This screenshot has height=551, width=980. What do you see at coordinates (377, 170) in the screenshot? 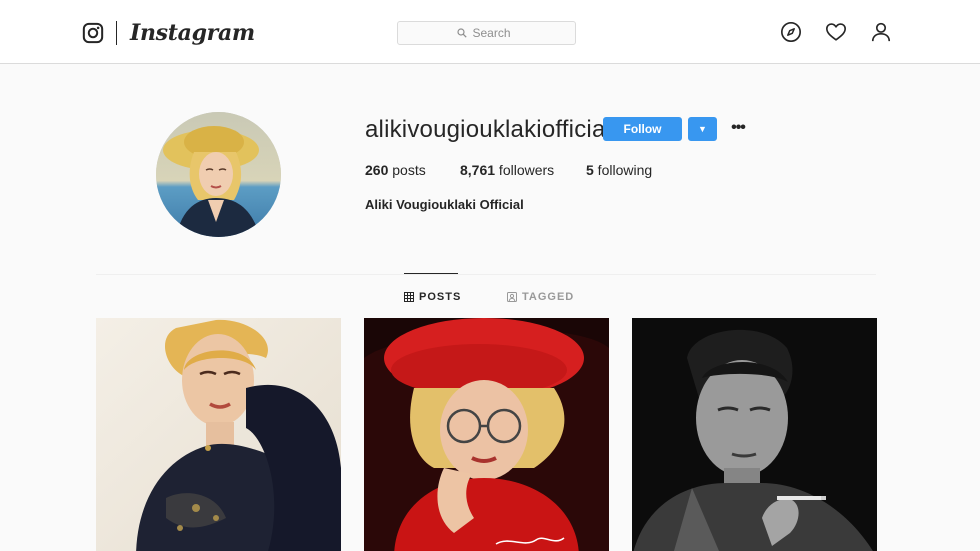
I see `posts-count: 260` at bounding box center [377, 170].